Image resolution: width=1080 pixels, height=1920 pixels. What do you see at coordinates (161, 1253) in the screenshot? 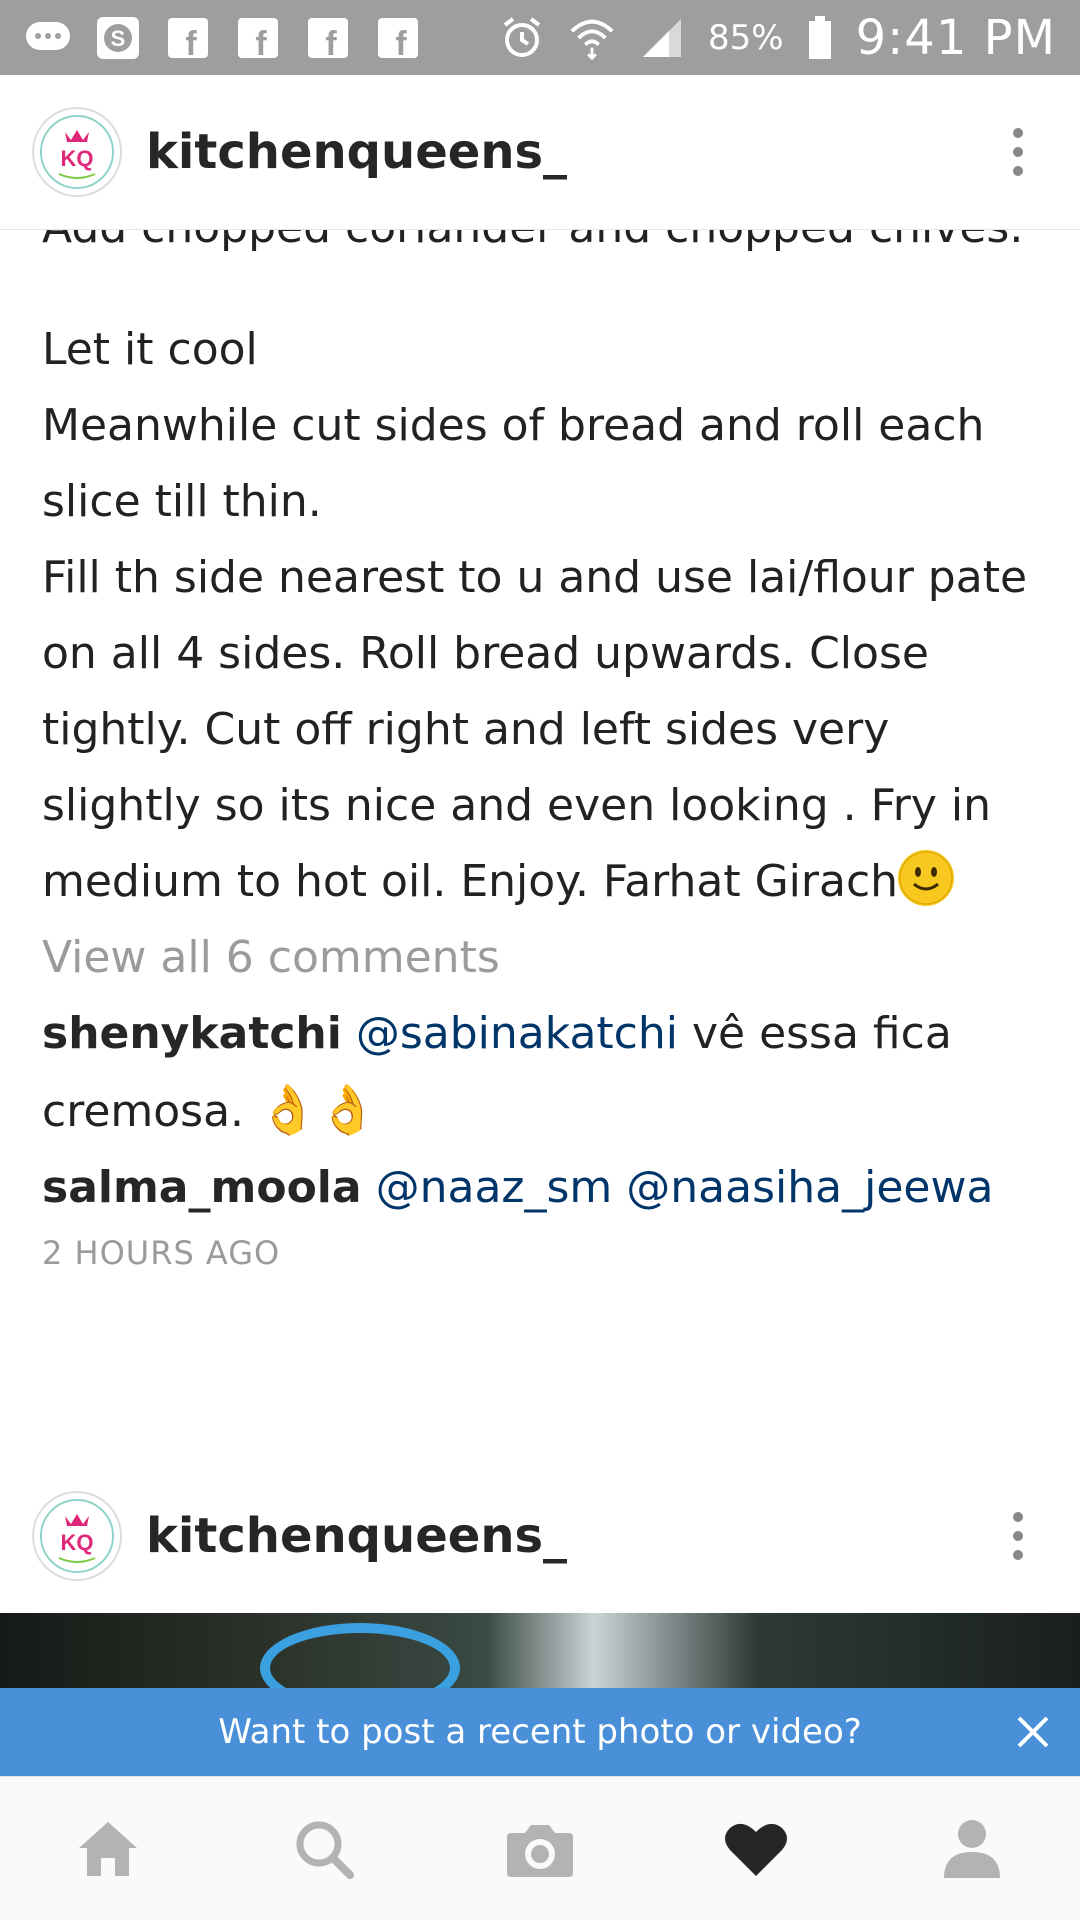
I see `post-timestamp: 2 HOURS AGO` at bounding box center [161, 1253].